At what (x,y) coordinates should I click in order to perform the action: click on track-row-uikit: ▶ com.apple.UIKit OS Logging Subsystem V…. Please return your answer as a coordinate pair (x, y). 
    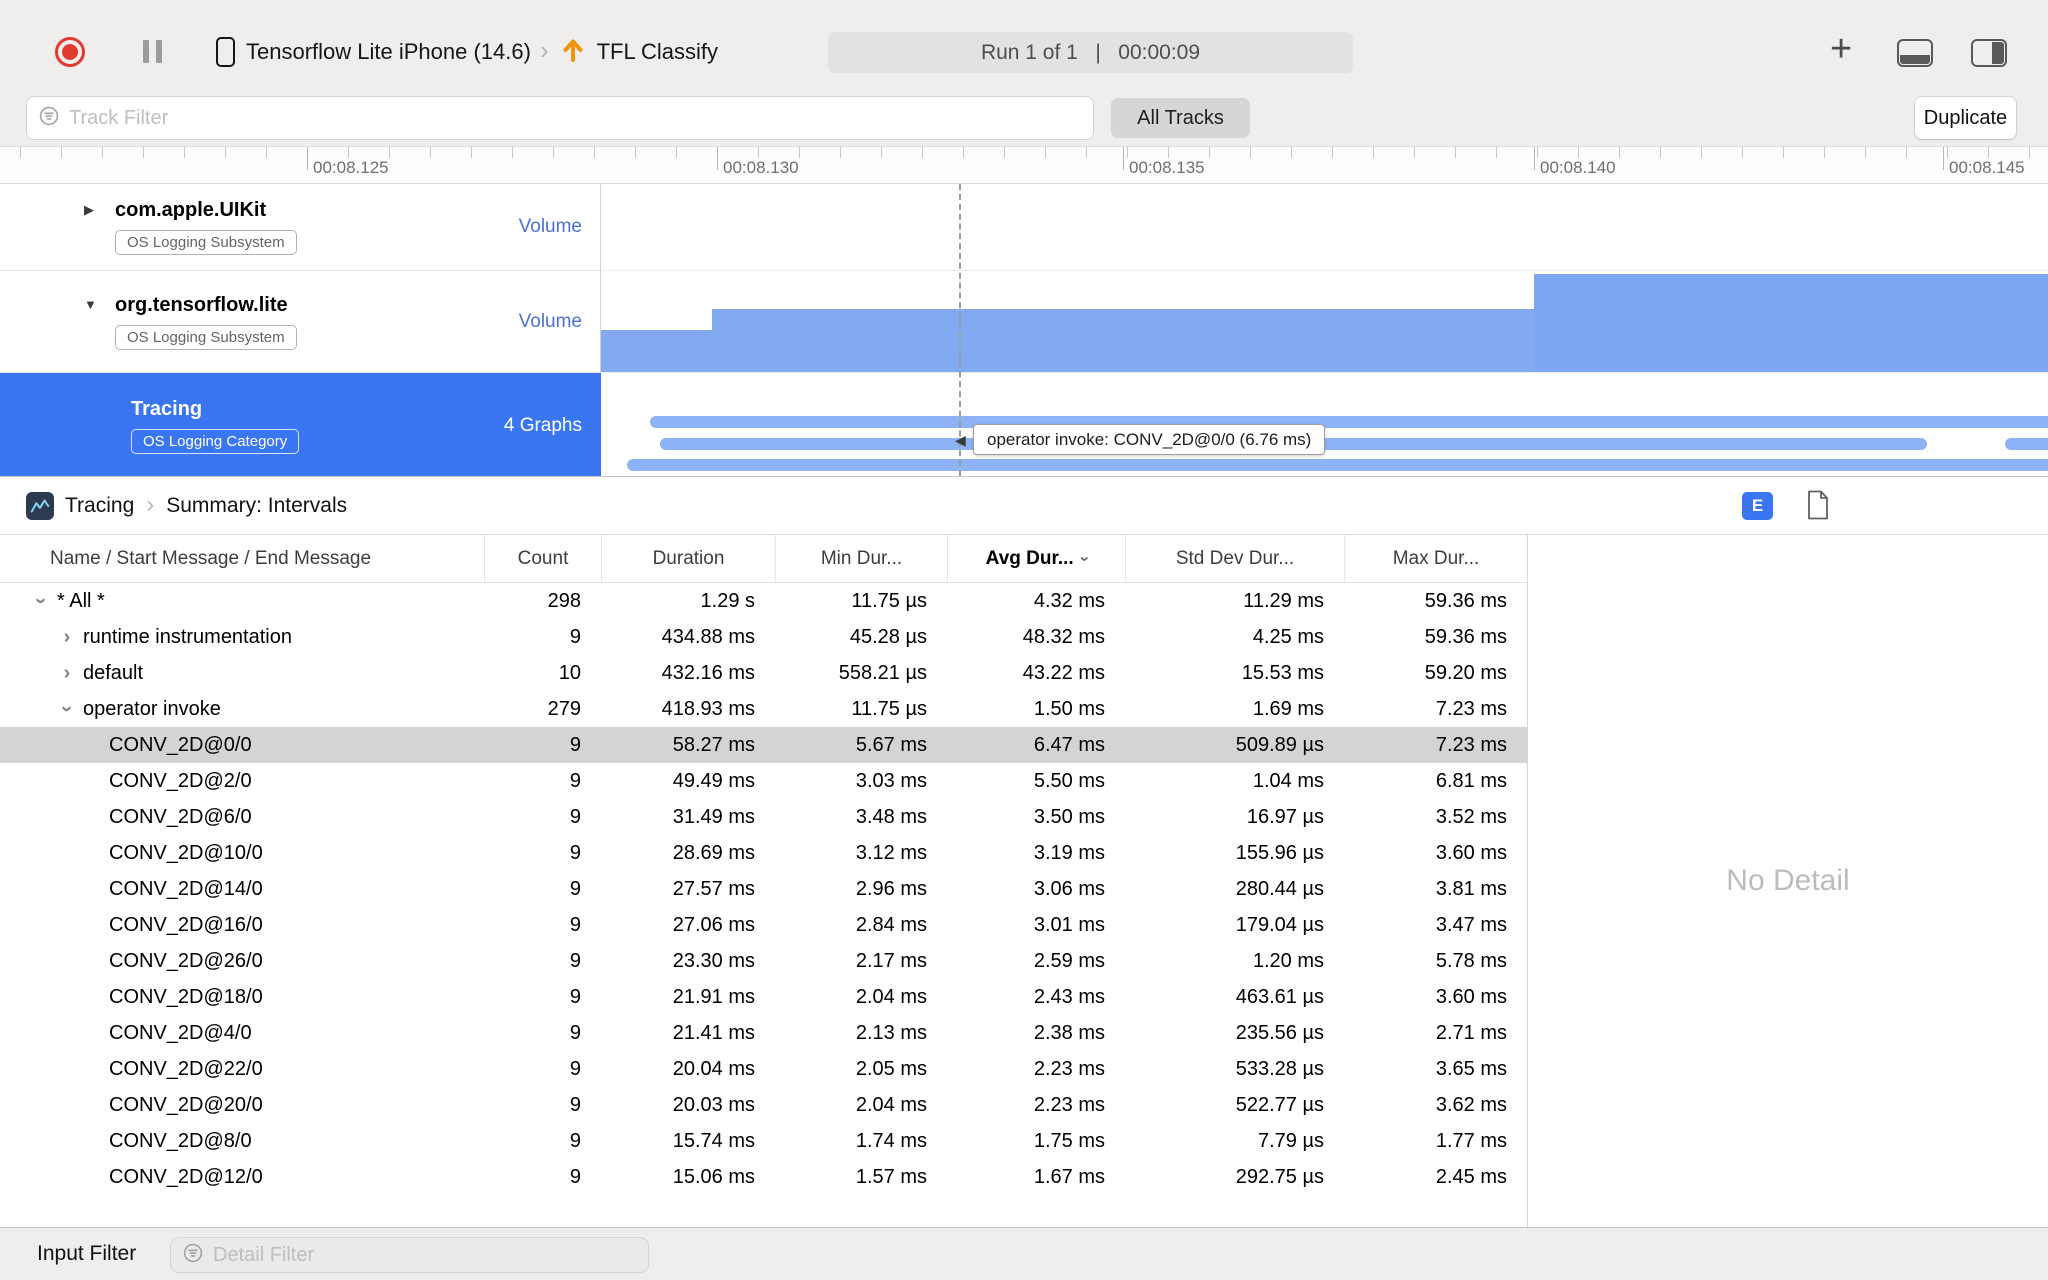
    Looking at the image, I should click on (1024, 227).